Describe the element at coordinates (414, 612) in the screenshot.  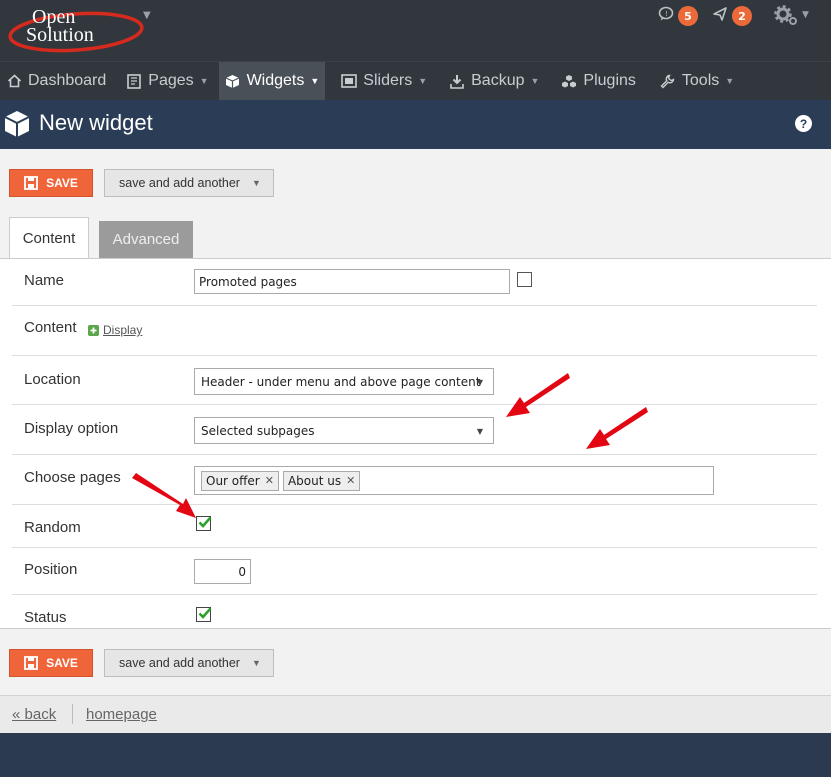
I see `status-row: Status` at that location.